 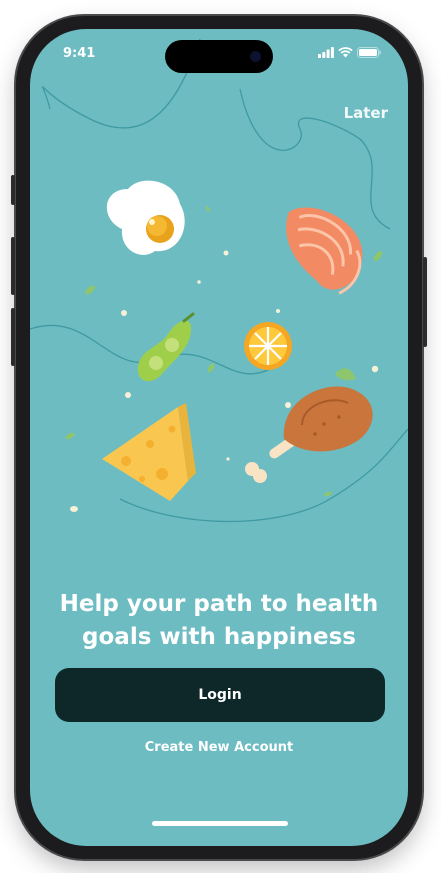 What do you see at coordinates (219, 56) in the screenshot?
I see `dynamic-island` at bounding box center [219, 56].